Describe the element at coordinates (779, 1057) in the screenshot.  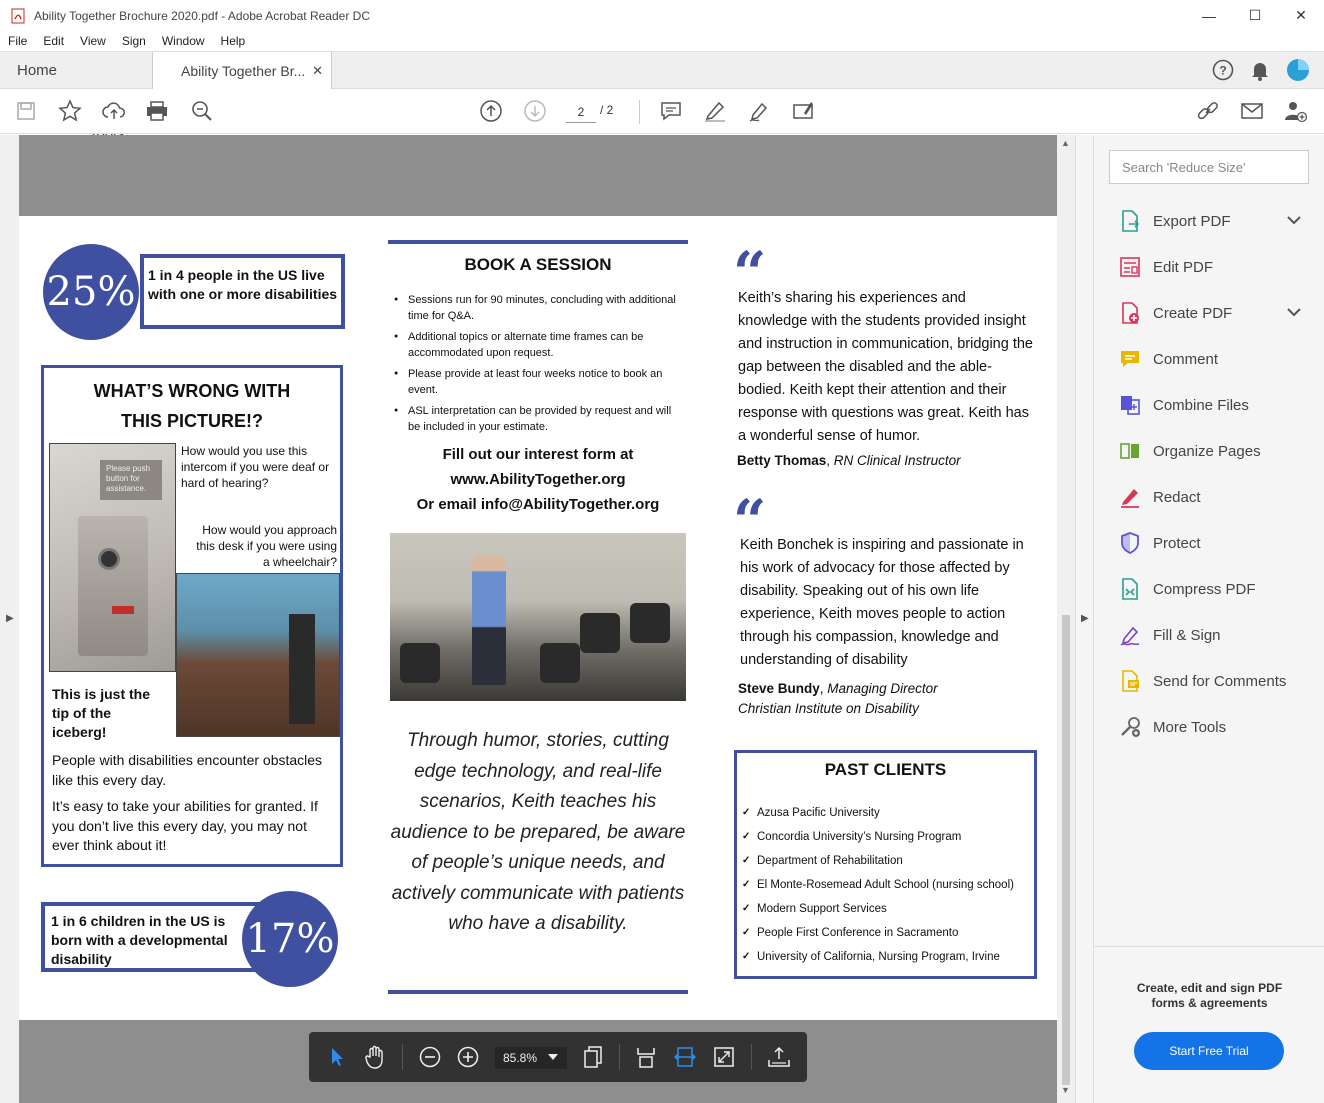
I see `read-mode-icon` at that location.